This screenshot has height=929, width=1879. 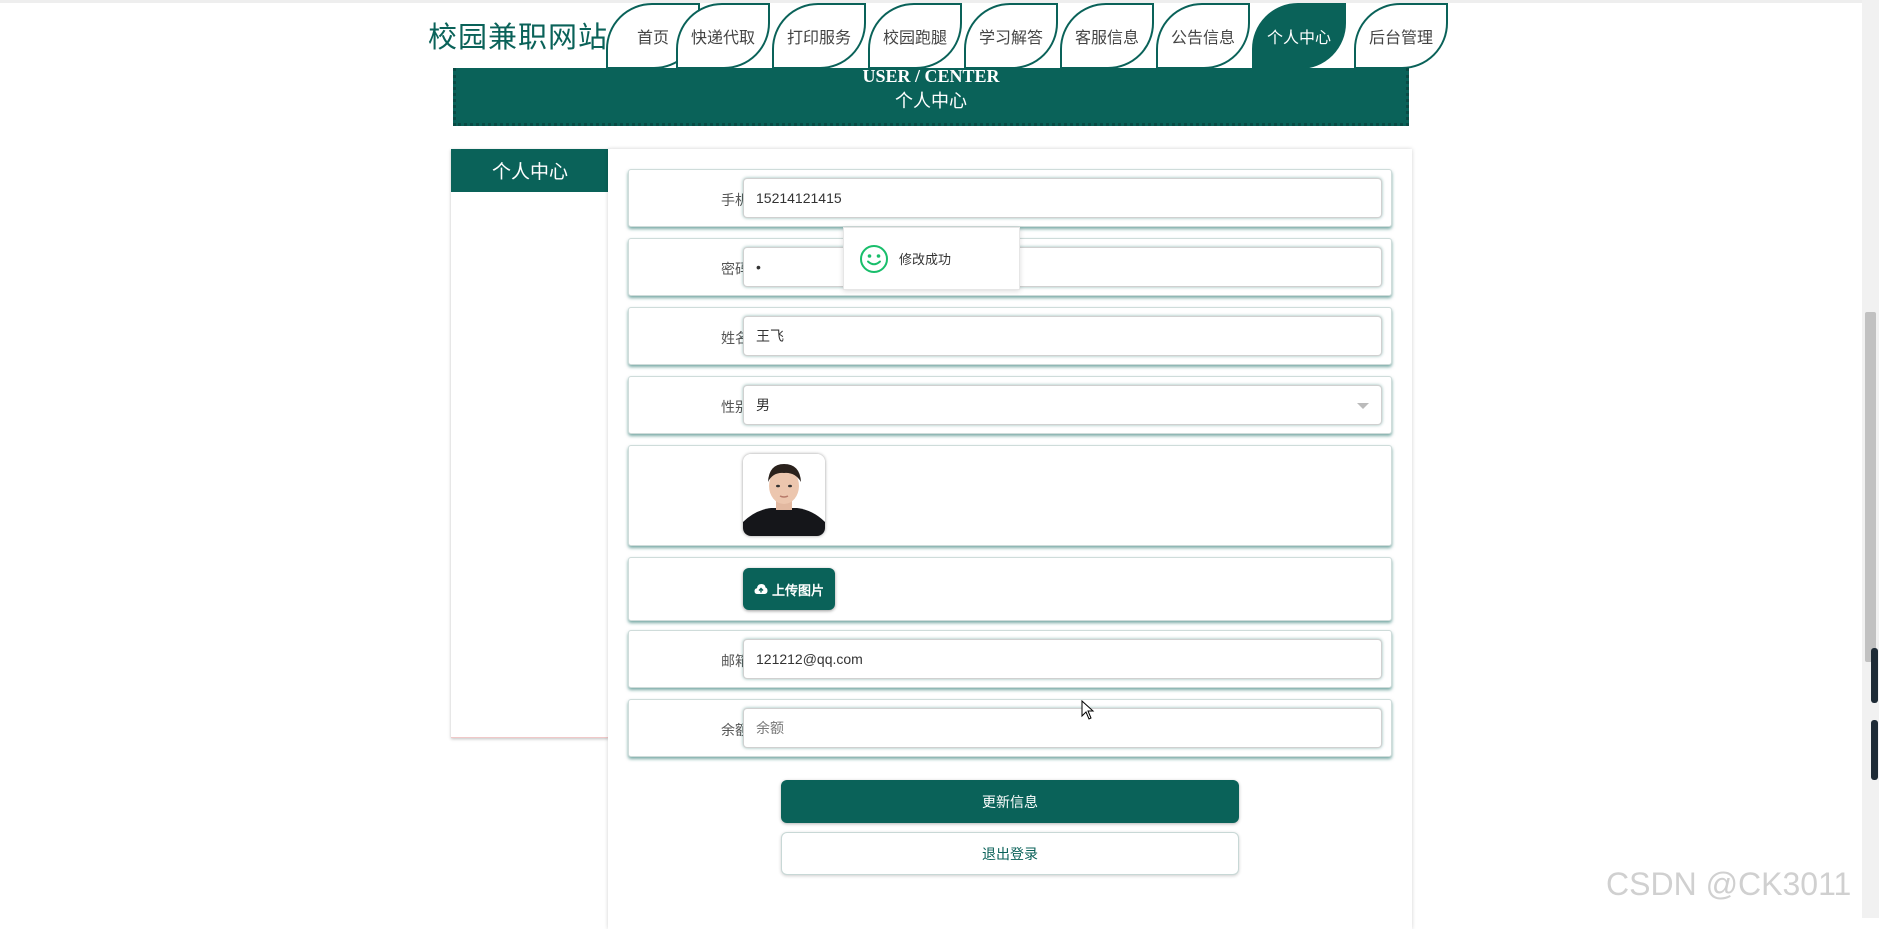 I want to click on toast-message: 修改成功, so click(x=925, y=259).